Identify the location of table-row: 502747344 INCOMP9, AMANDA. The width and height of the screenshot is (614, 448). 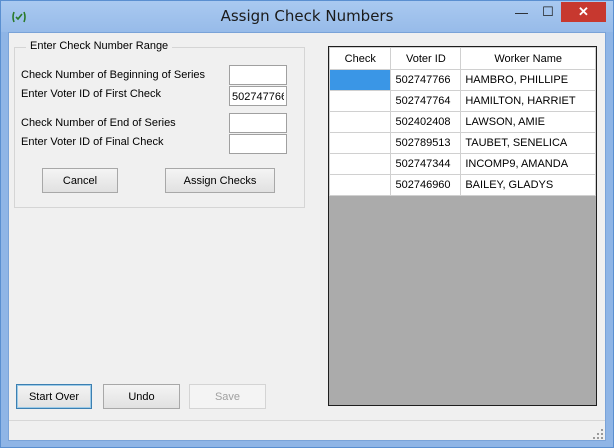
(462, 164).